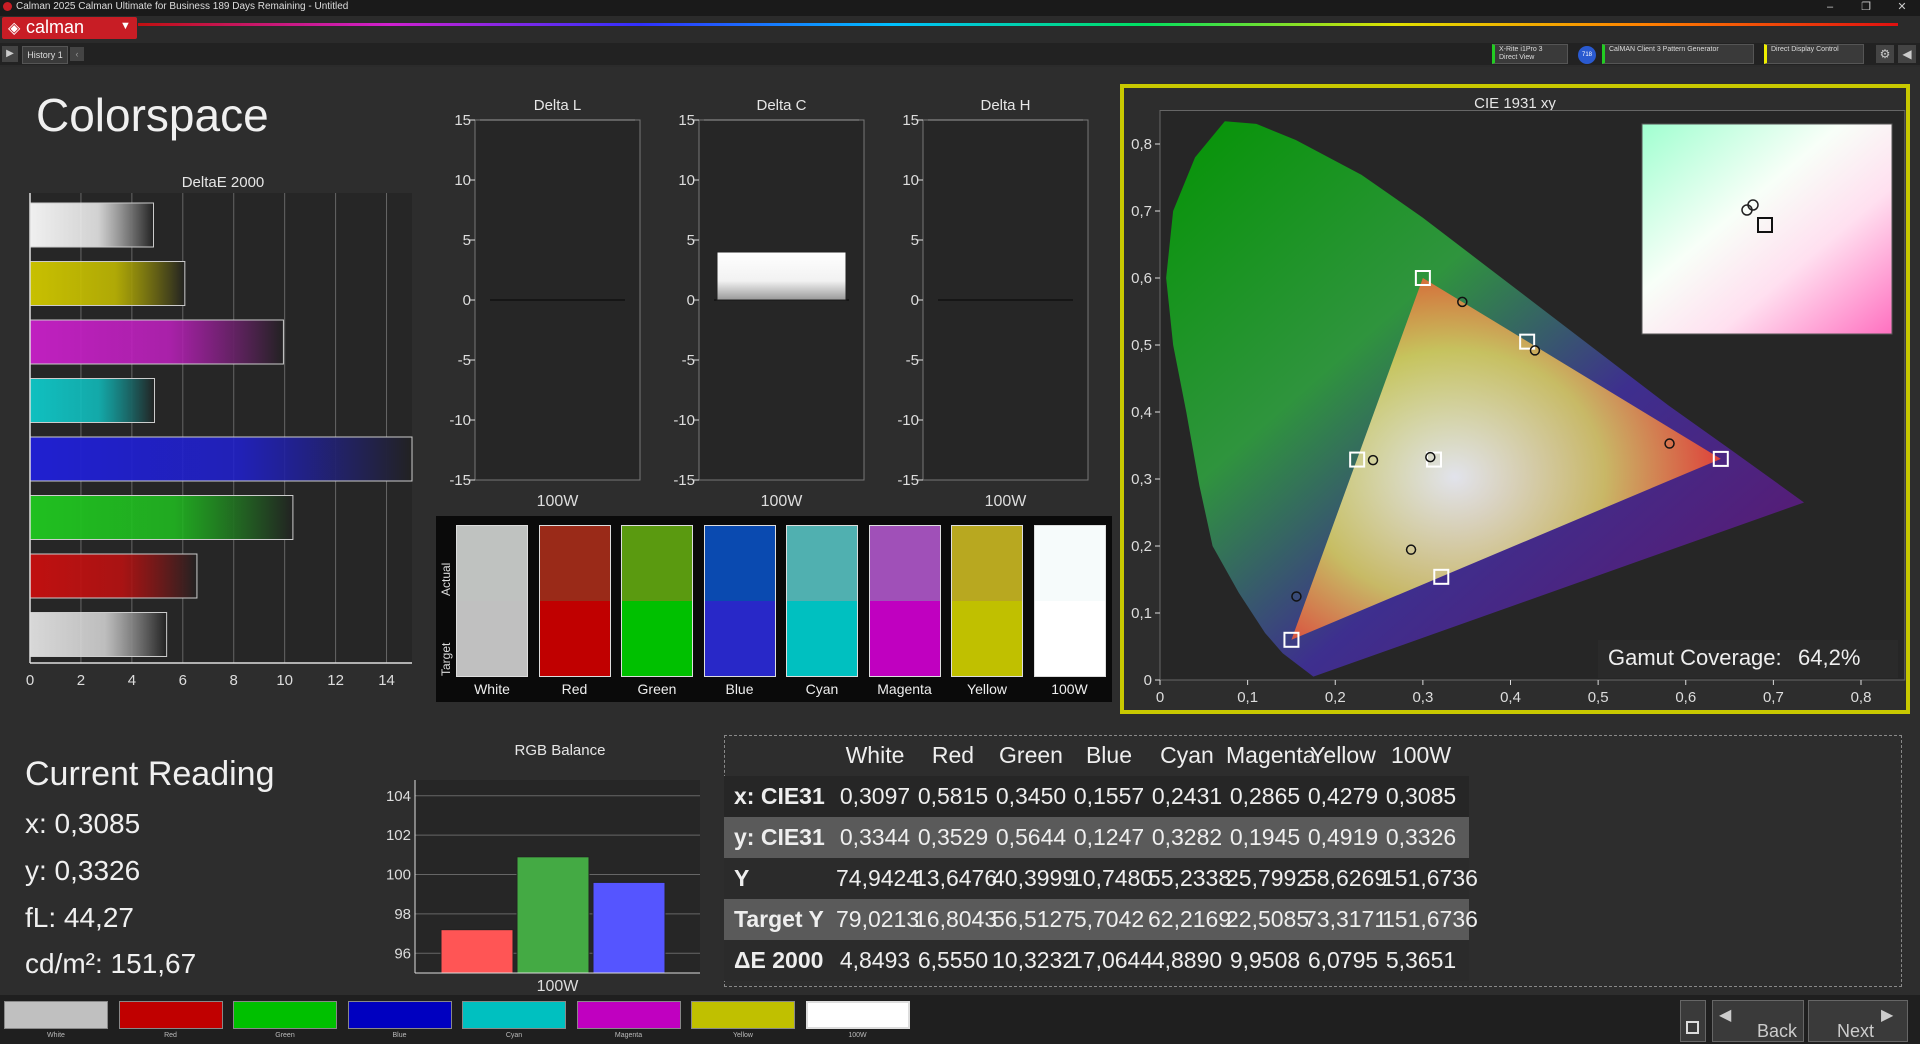  I want to click on calman-menu-button: ◈ calman ▼, so click(69, 28).